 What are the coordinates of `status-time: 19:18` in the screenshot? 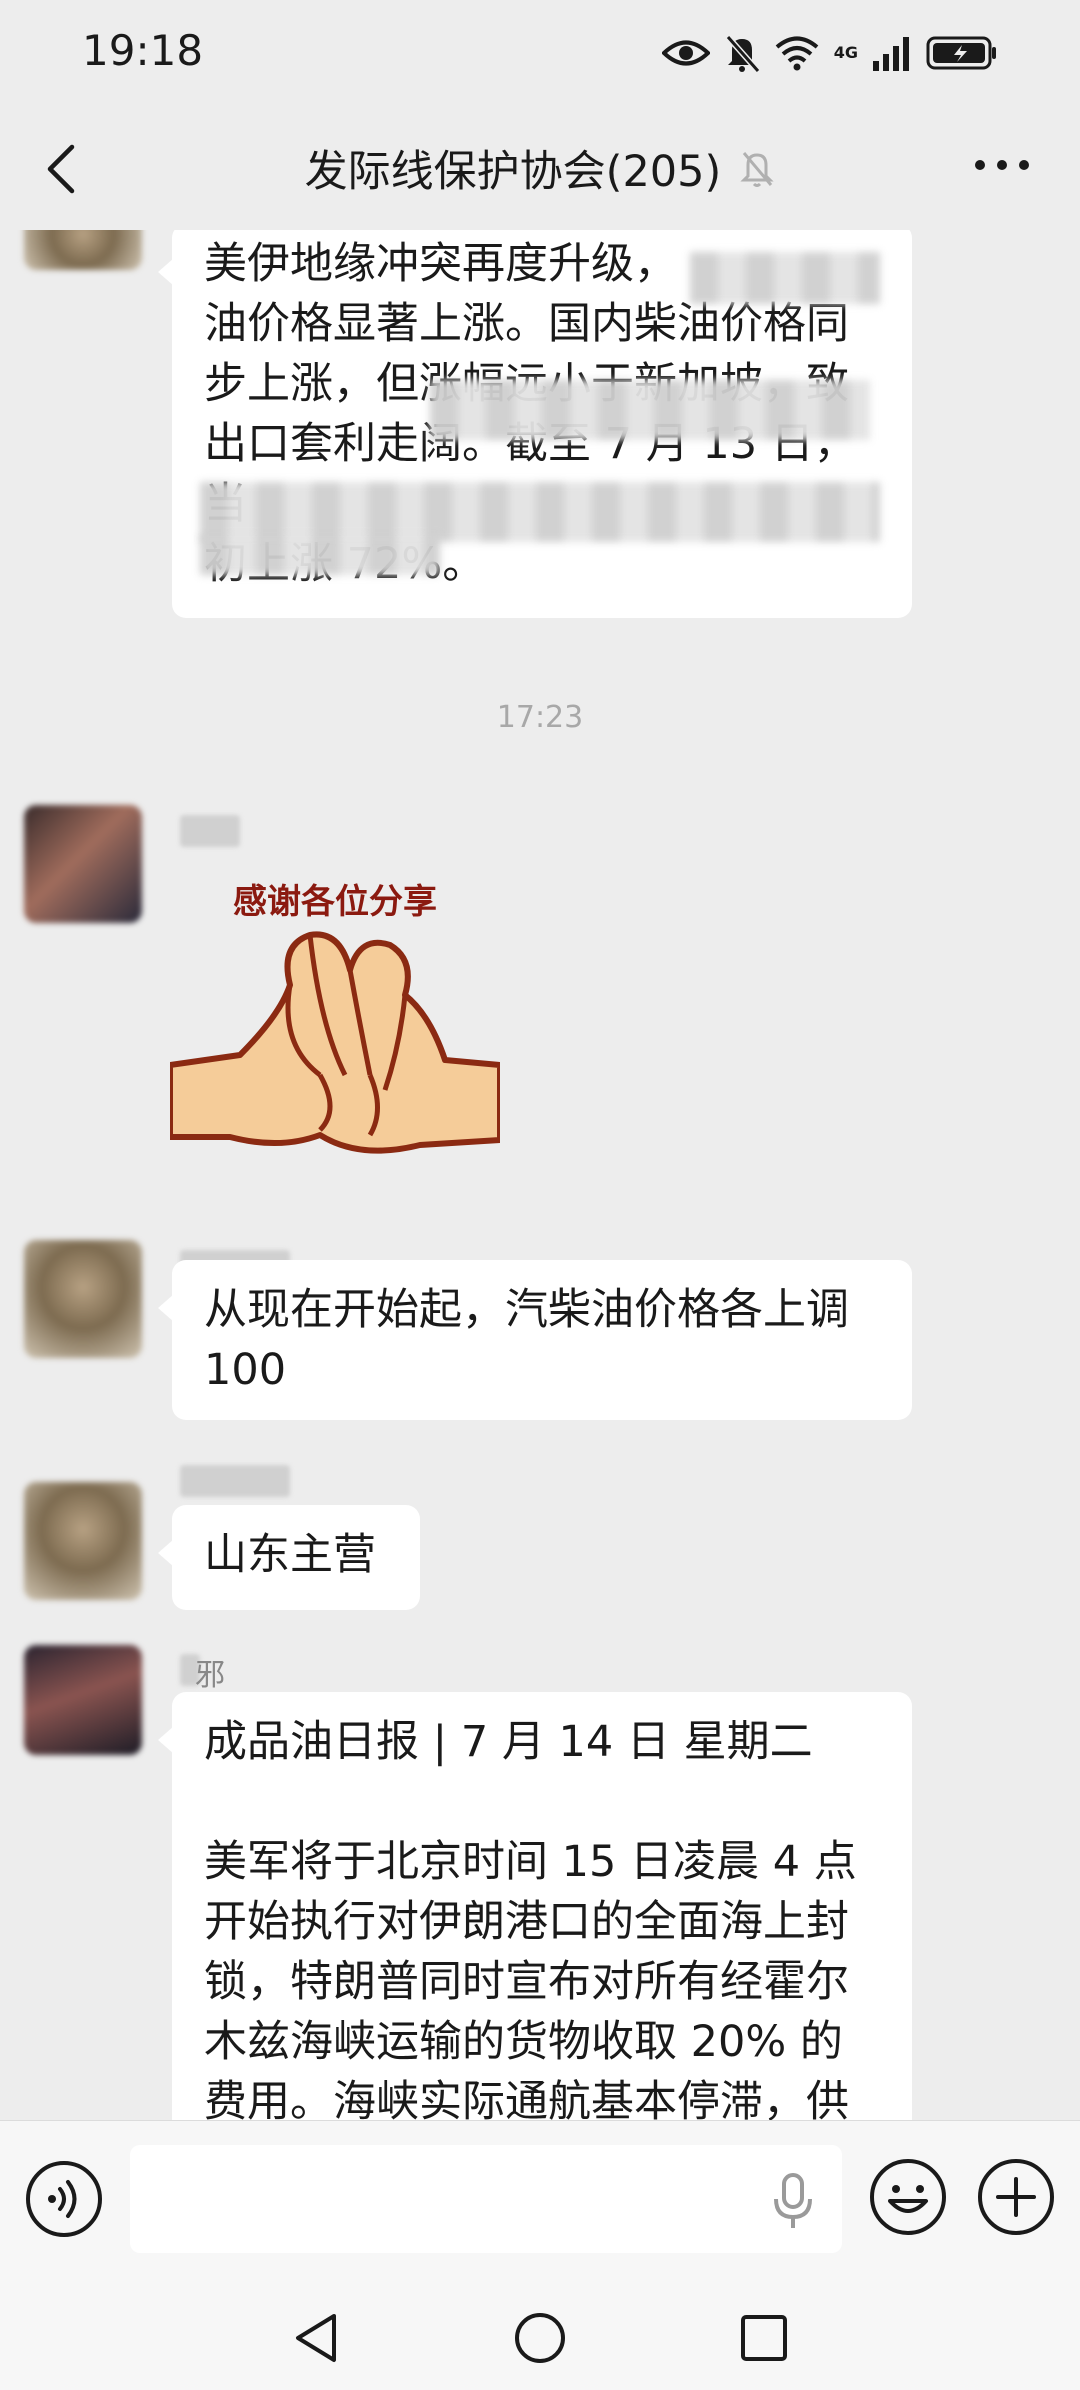 It's located at (143, 50).